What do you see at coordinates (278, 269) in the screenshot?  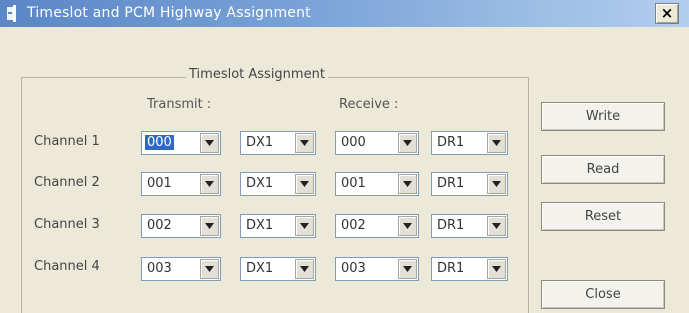 I see `channel-4-tx-highway-select: DX1` at bounding box center [278, 269].